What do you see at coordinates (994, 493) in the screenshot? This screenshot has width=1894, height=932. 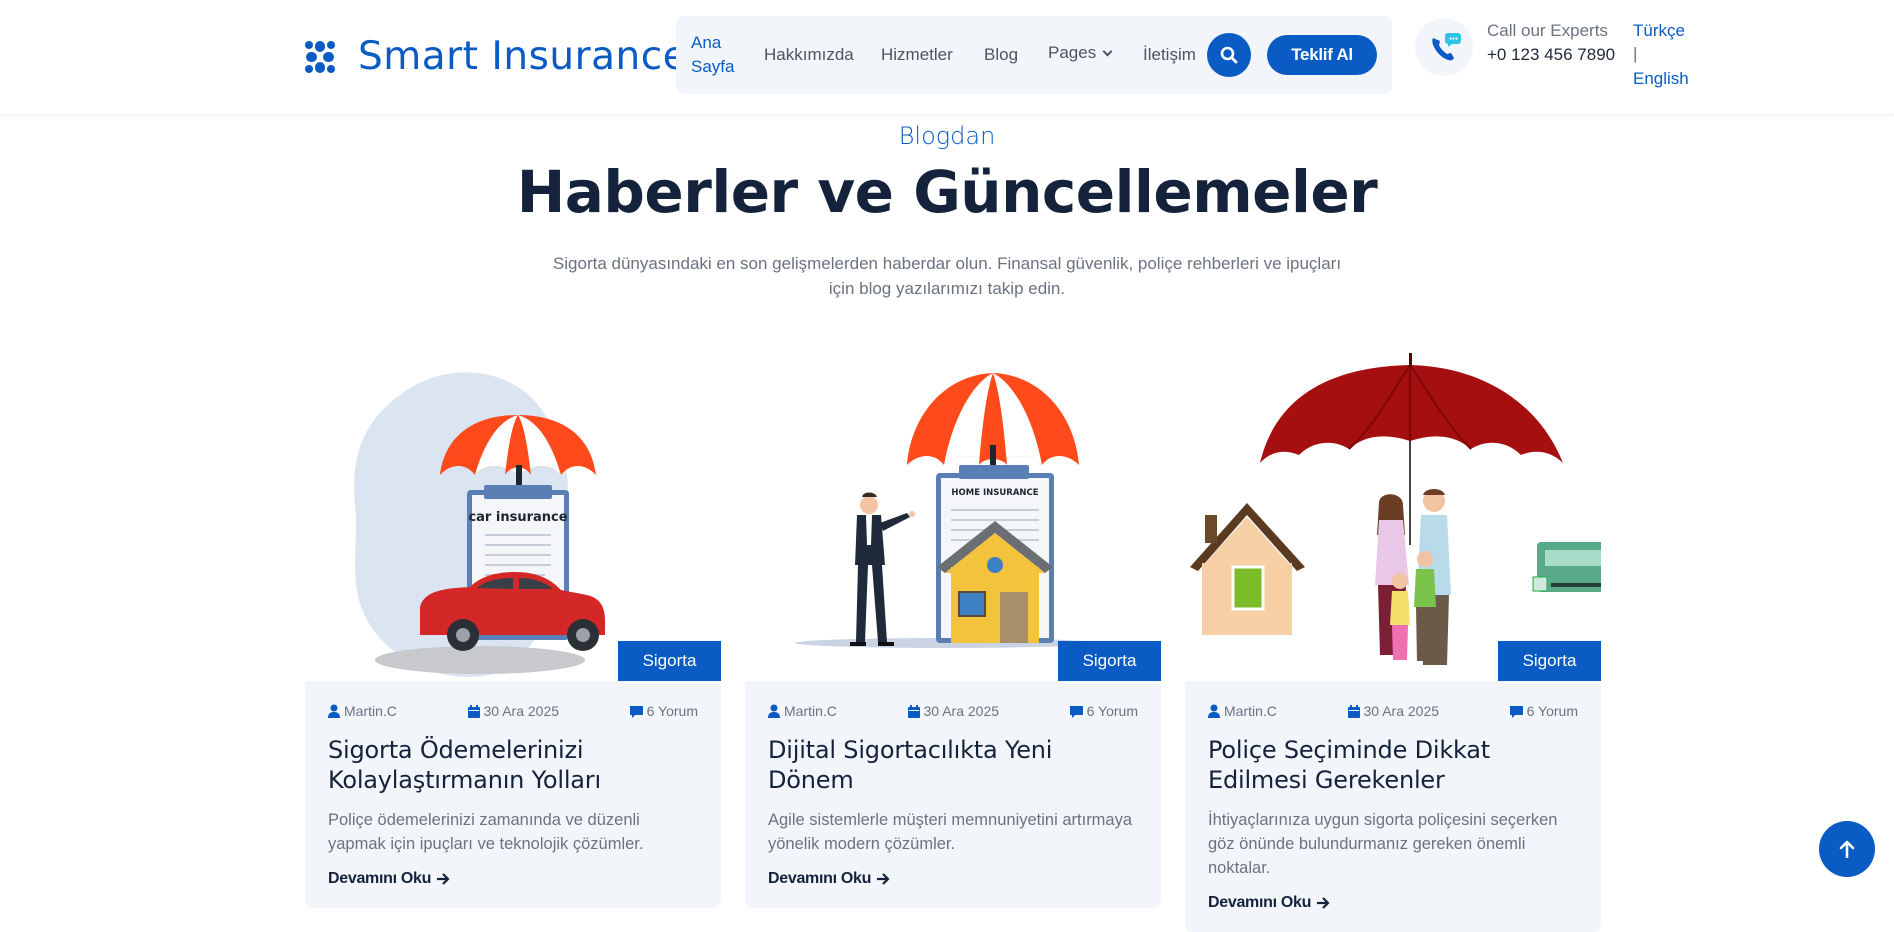 I see `image-caption: HOME INSURANCE` at bounding box center [994, 493].